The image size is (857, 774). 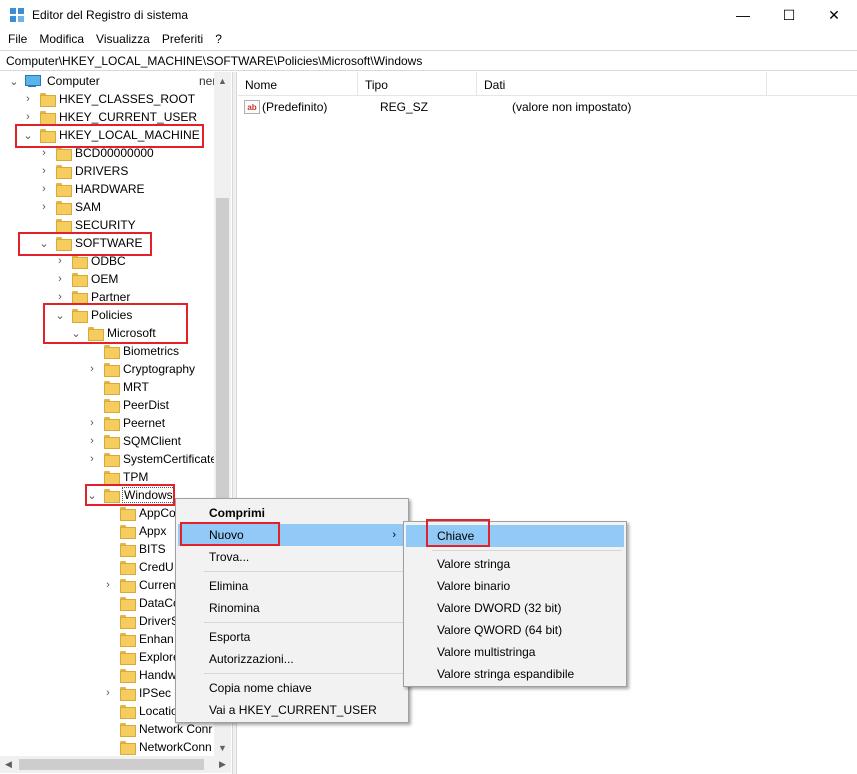 What do you see at coordinates (834, 15) in the screenshot?
I see `close-button: ✕` at bounding box center [834, 15].